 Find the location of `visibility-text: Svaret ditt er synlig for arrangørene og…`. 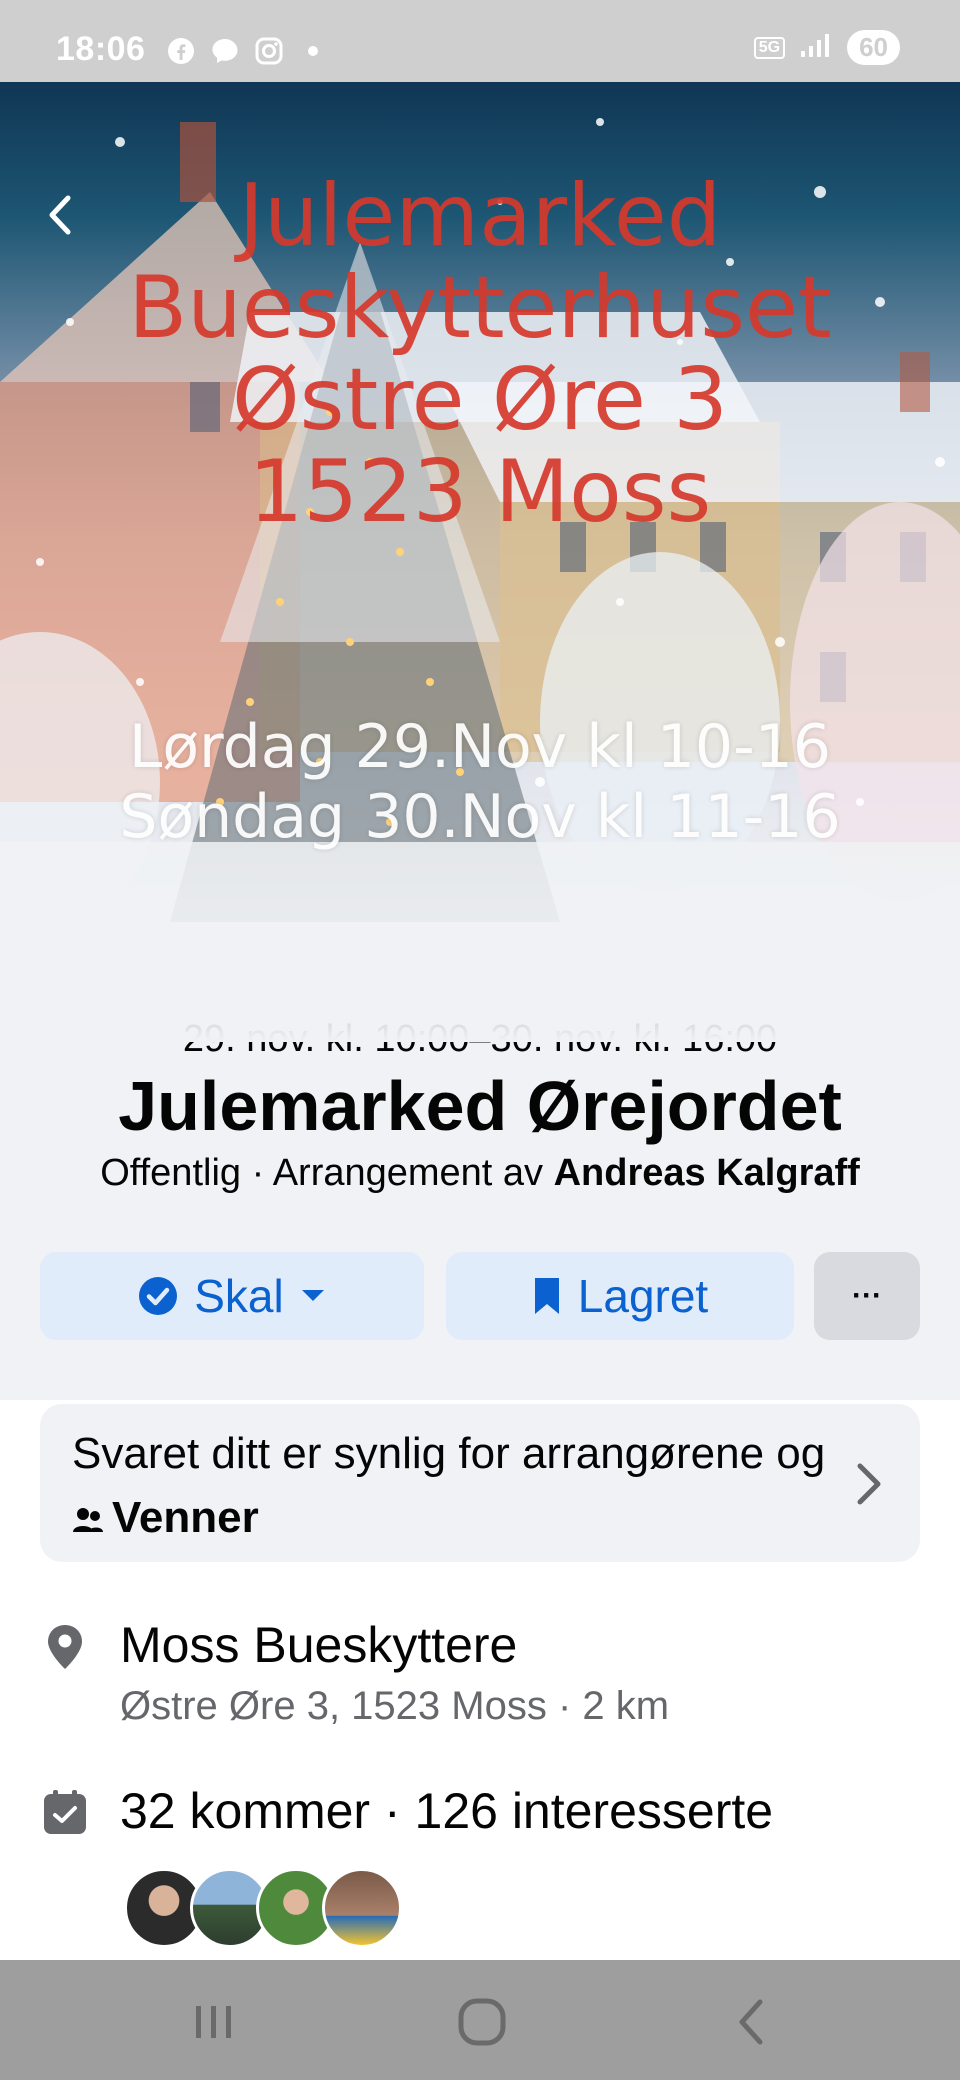

visibility-text: Svaret ditt er synlig for arrangørene og… is located at coordinates (452, 1486).